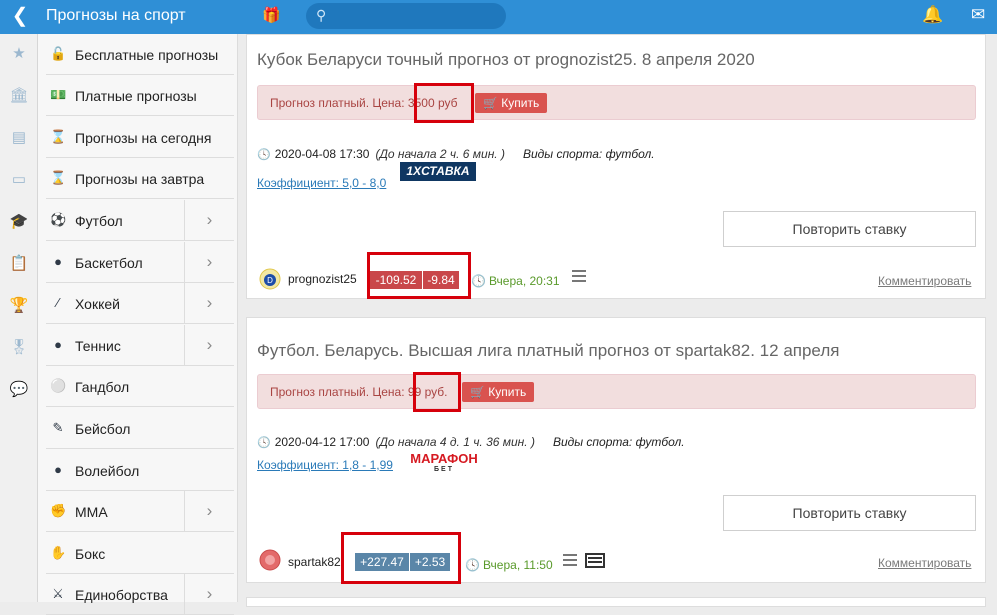 This screenshot has width=997, height=615. I want to click on avatar: D, so click(270, 279).